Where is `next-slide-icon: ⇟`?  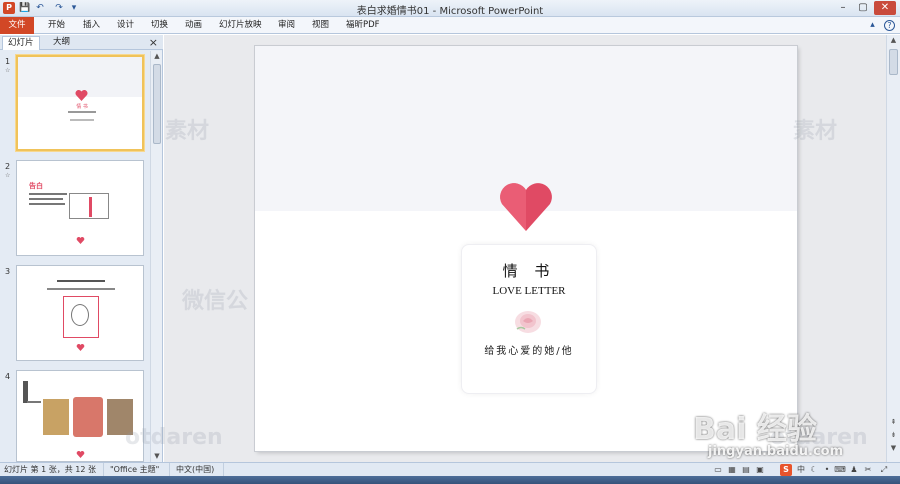 next-slide-icon: ⇟ is located at coordinates (893, 435).